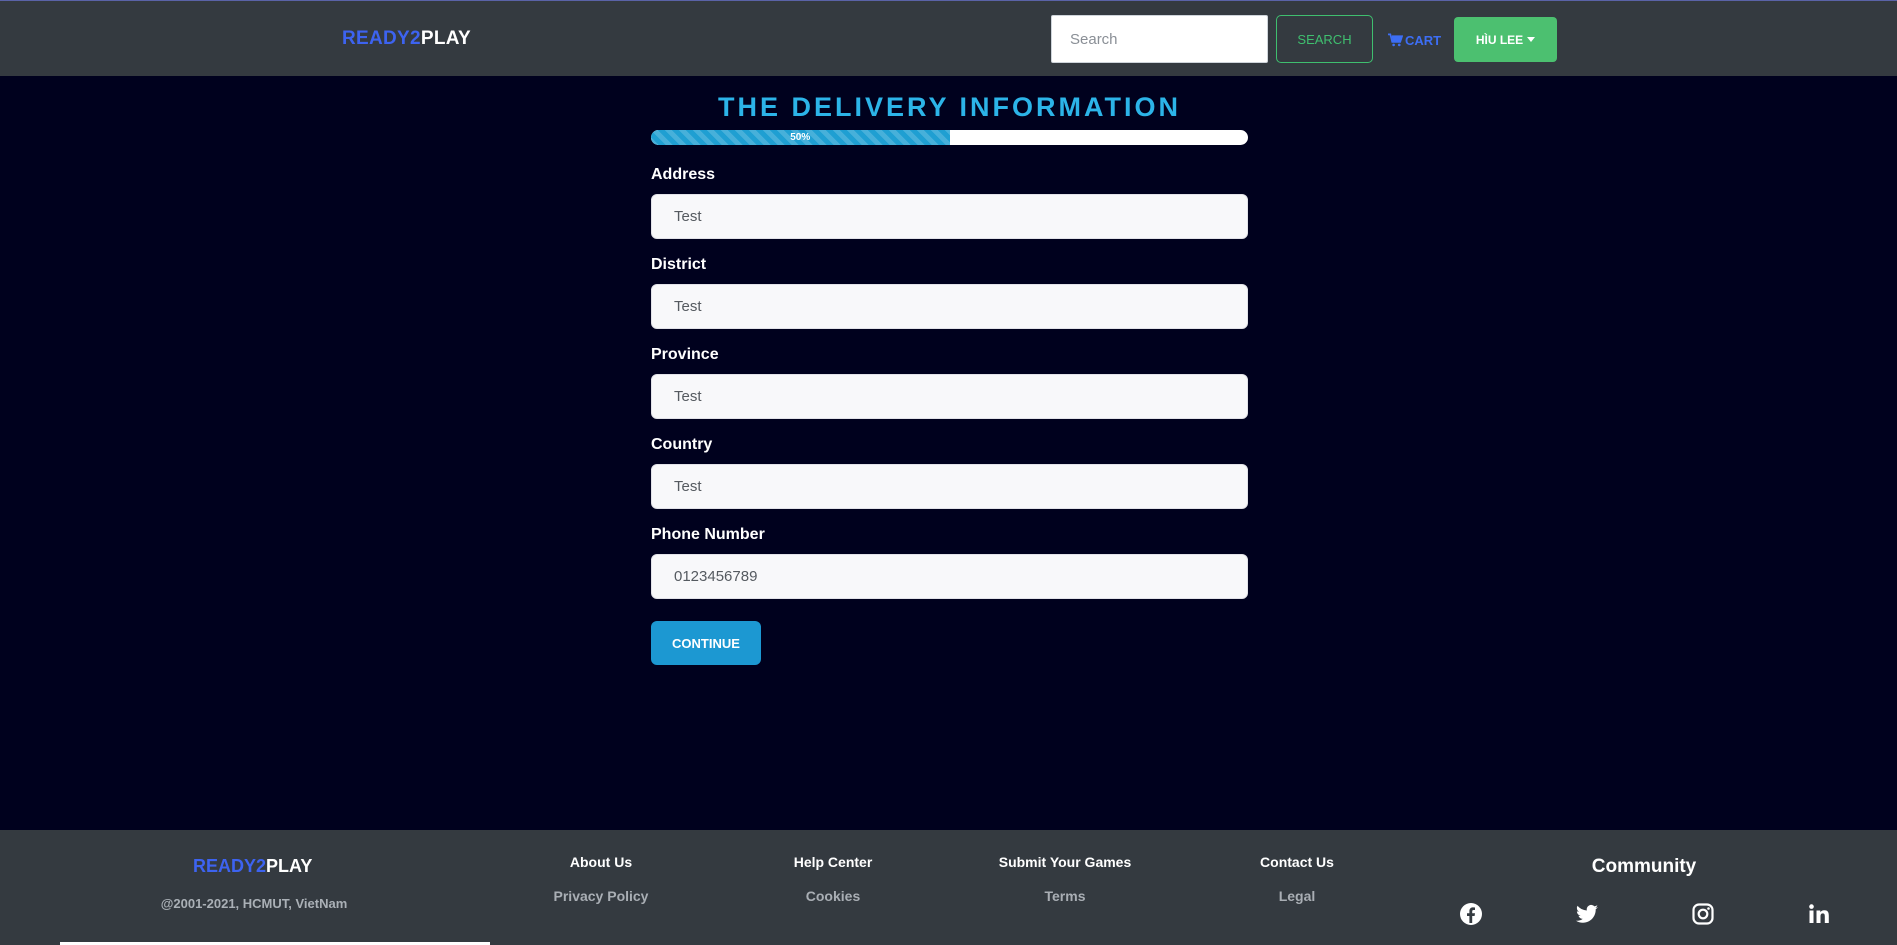 Image resolution: width=1897 pixels, height=945 pixels. I want to click on phone-label: Phone Number, so click(708, 534).